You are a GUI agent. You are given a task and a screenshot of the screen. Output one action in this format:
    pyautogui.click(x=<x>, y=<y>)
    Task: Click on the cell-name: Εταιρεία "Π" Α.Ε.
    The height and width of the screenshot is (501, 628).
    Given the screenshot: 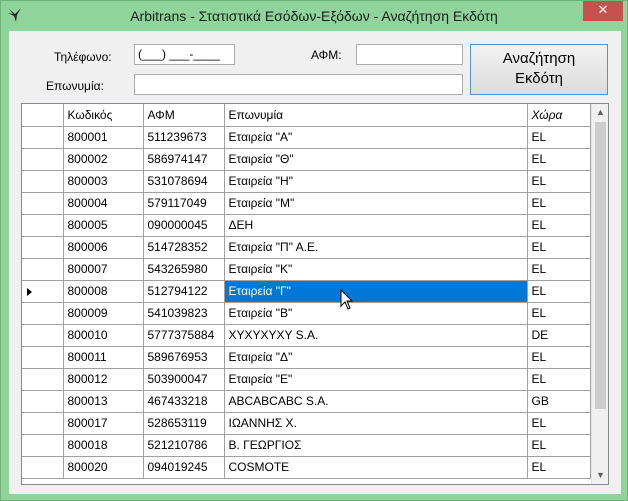 What is the action you would take?
    pyautogui.click(x=376, y=247)
    